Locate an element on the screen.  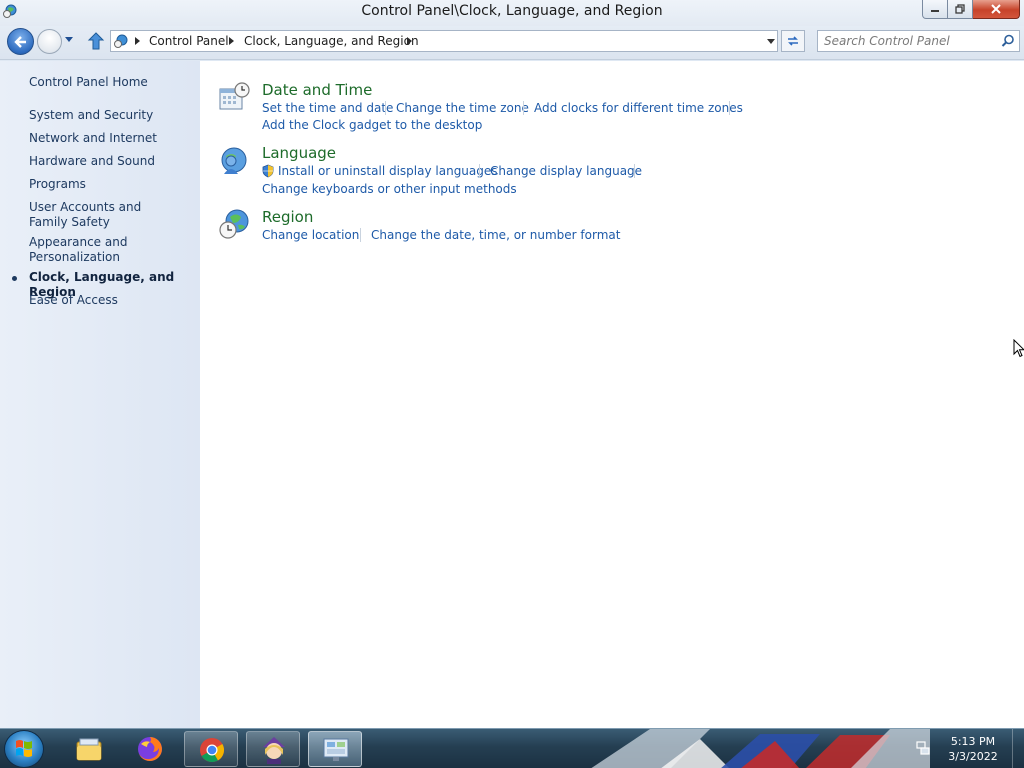
close-icon is located at coordinates (996, 9).